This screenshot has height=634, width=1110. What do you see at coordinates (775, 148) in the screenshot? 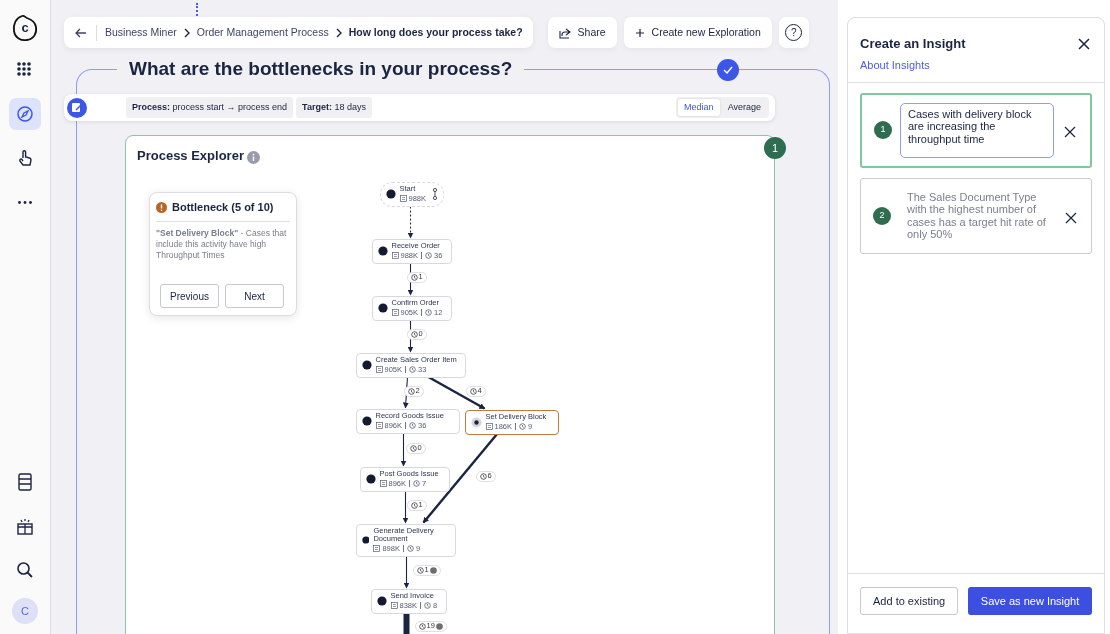
I see `count-badge: 1` at bounding box center [775, 148].